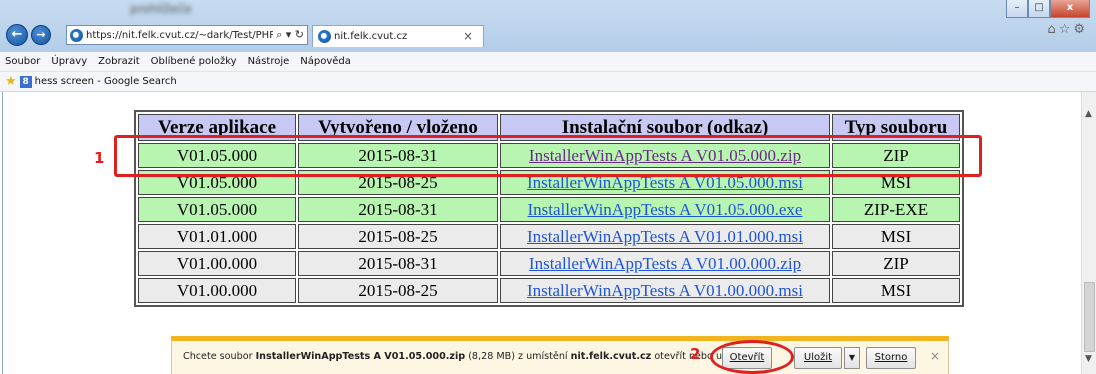 Image resolution: width=1096 pixels, height=374 pixels. What do you see at coordinates (1088, 233) in the screenshot?
I see `vertical-scrollbar: ▲ ▼` at bounding box center [1088, 233].